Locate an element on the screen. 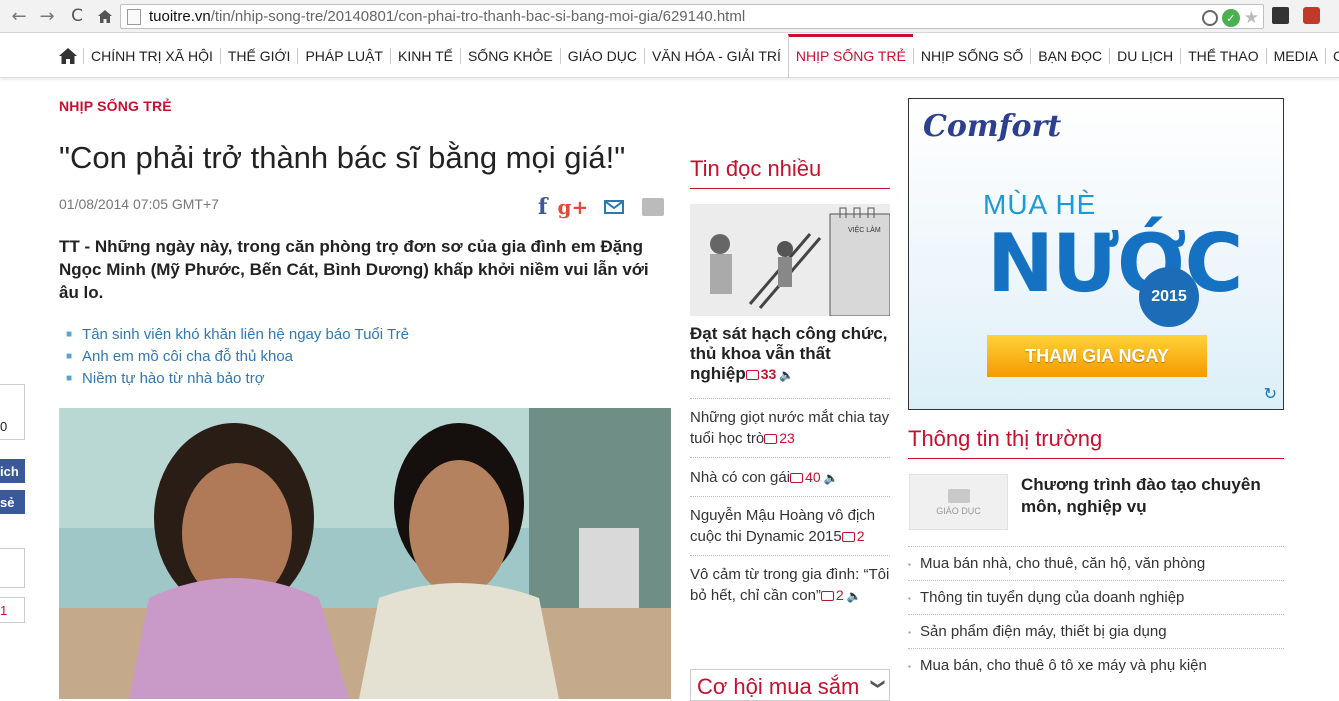  facebook-icon: f is located at coordinates (542, 207).